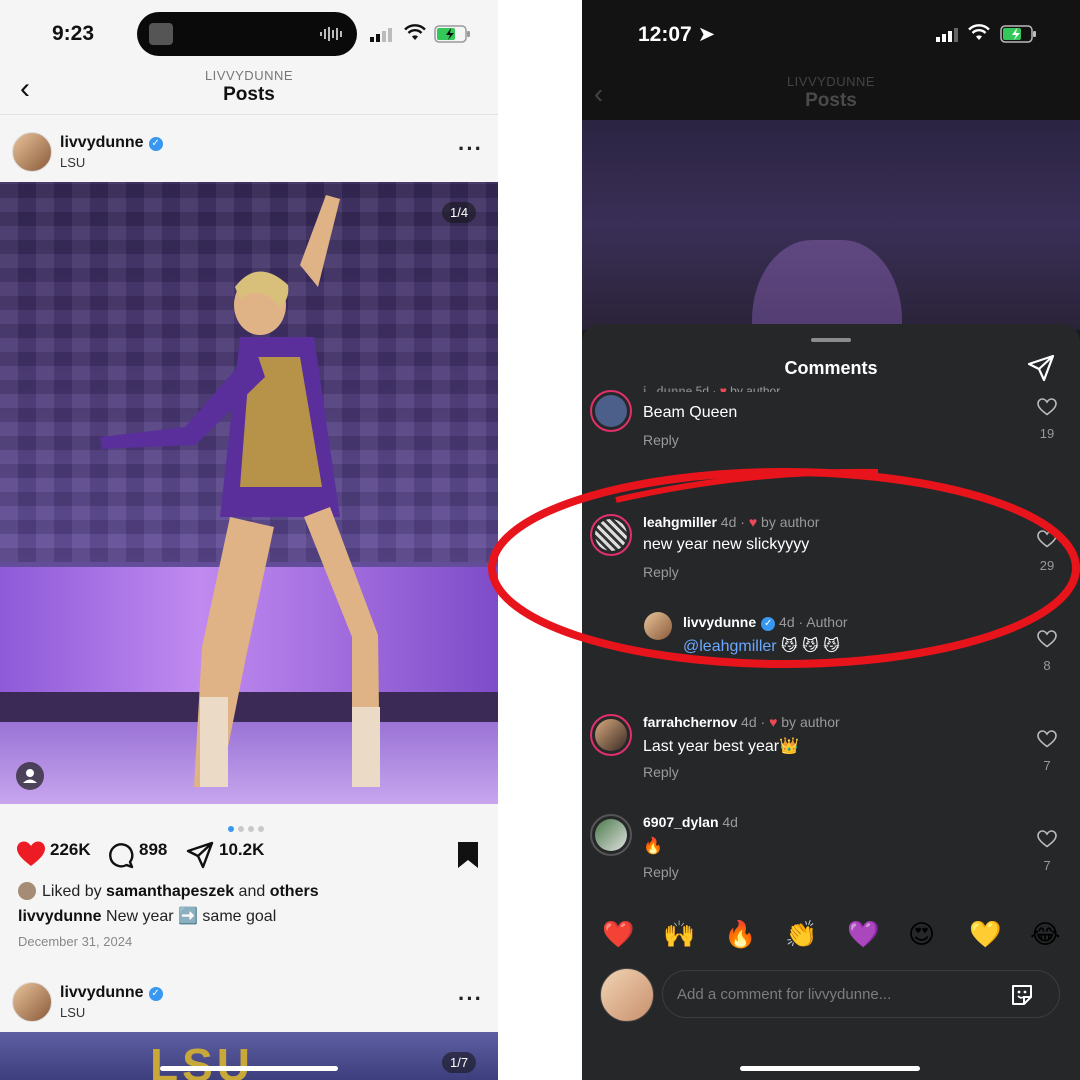  What do you see at coordinates (153, 850) in the screenshot?
I see `comment-count: 898` at bounding box center [153, 850].